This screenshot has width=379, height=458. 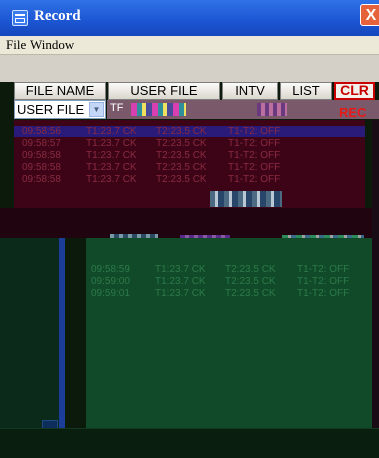 I want to click on table-row: 09:58:57 T1:23.7 CK T2:23.5 CK T1-T2: OFF, so click(x=151, y=143).